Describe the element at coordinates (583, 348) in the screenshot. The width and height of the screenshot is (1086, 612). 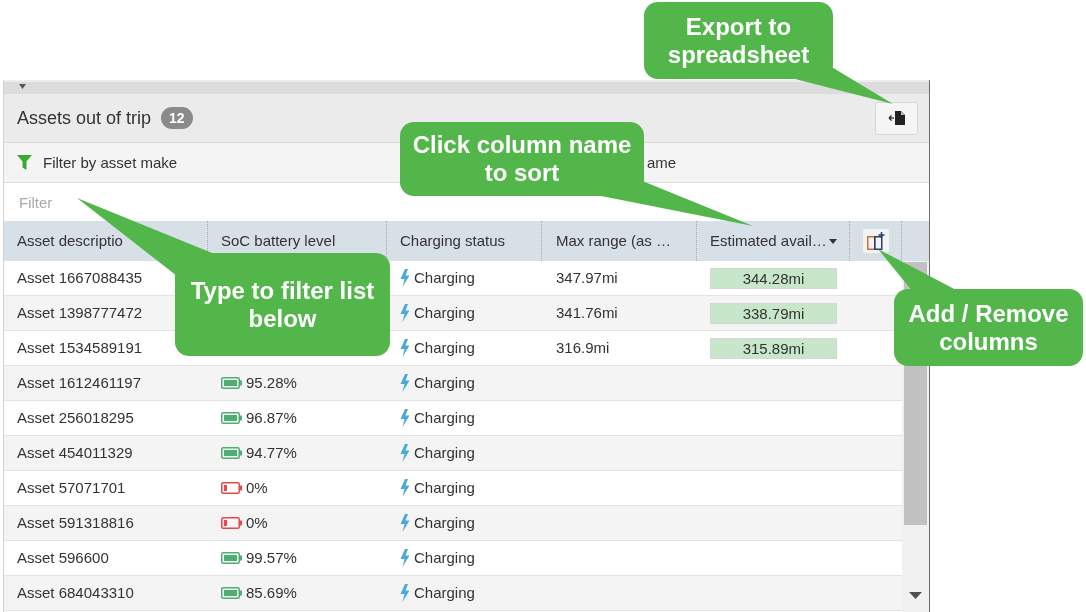
I see `max-range: 316.9mi` at that location.